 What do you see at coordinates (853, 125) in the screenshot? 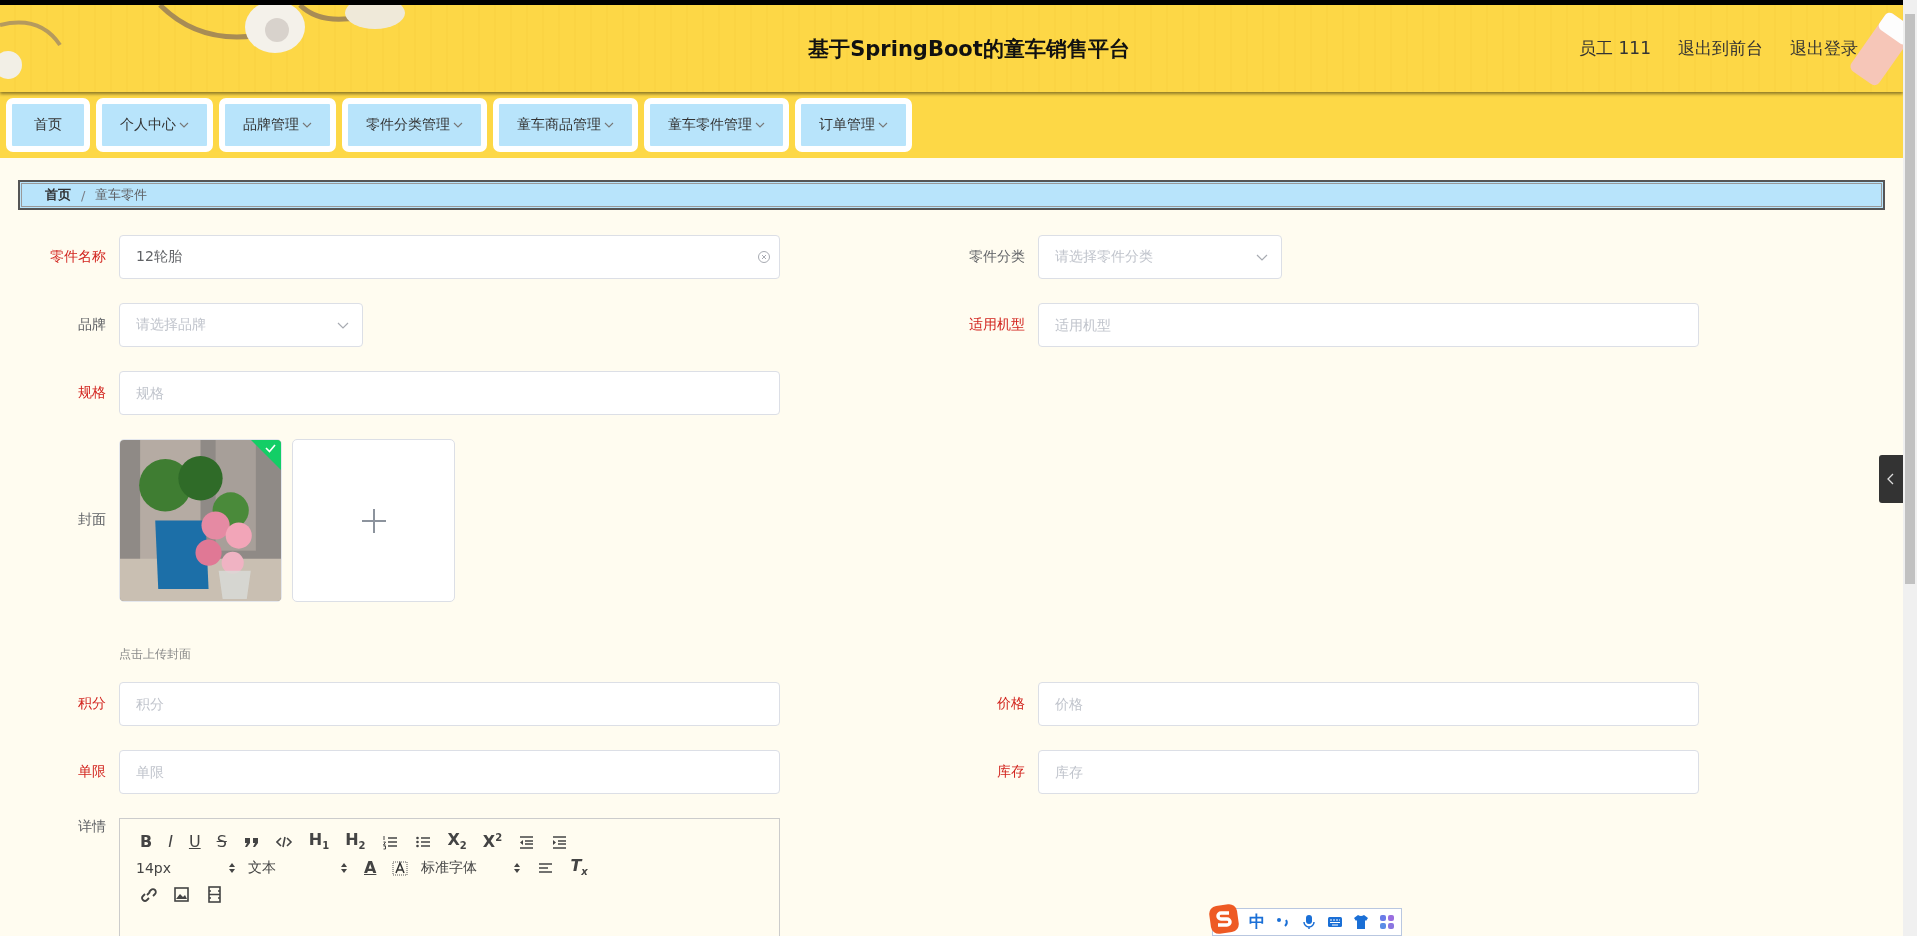
I see `nav-tab: 订单管理` at bounding box center [853, 125].